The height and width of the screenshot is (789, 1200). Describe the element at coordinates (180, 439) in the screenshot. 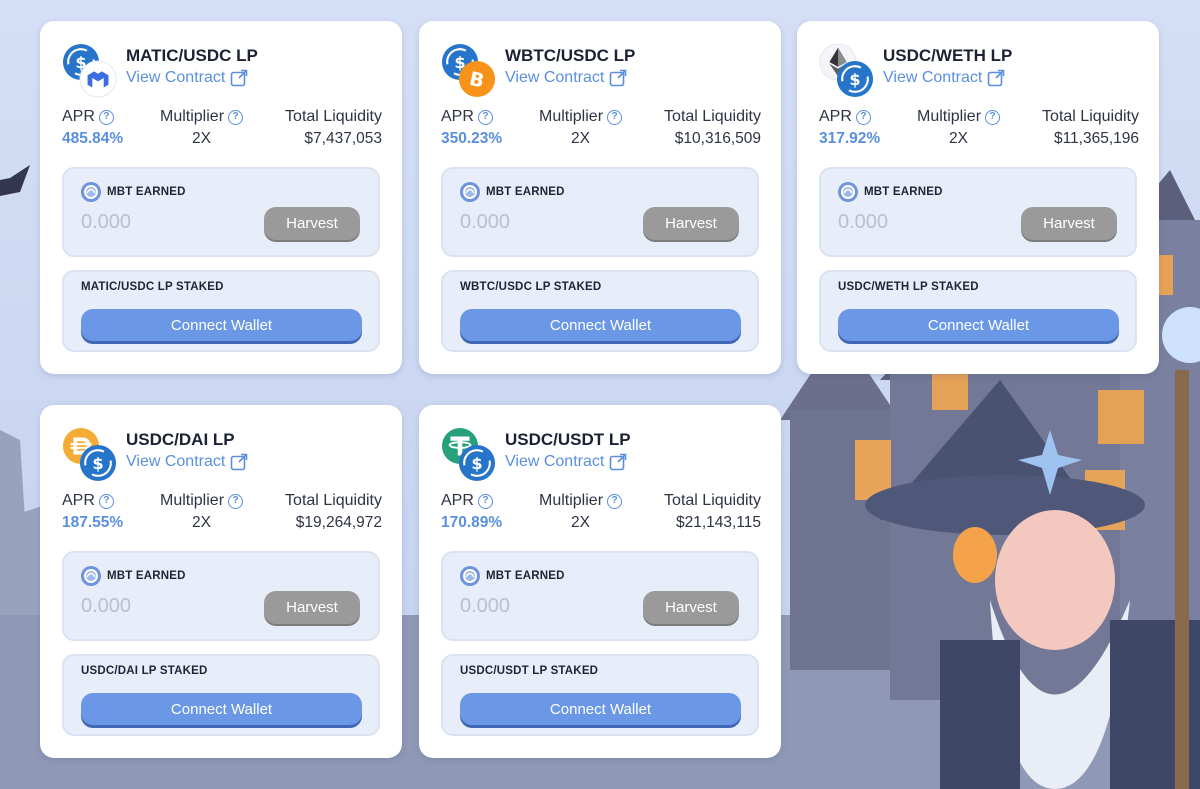

I see `pair-title: USDC/DAI LP` at that location.